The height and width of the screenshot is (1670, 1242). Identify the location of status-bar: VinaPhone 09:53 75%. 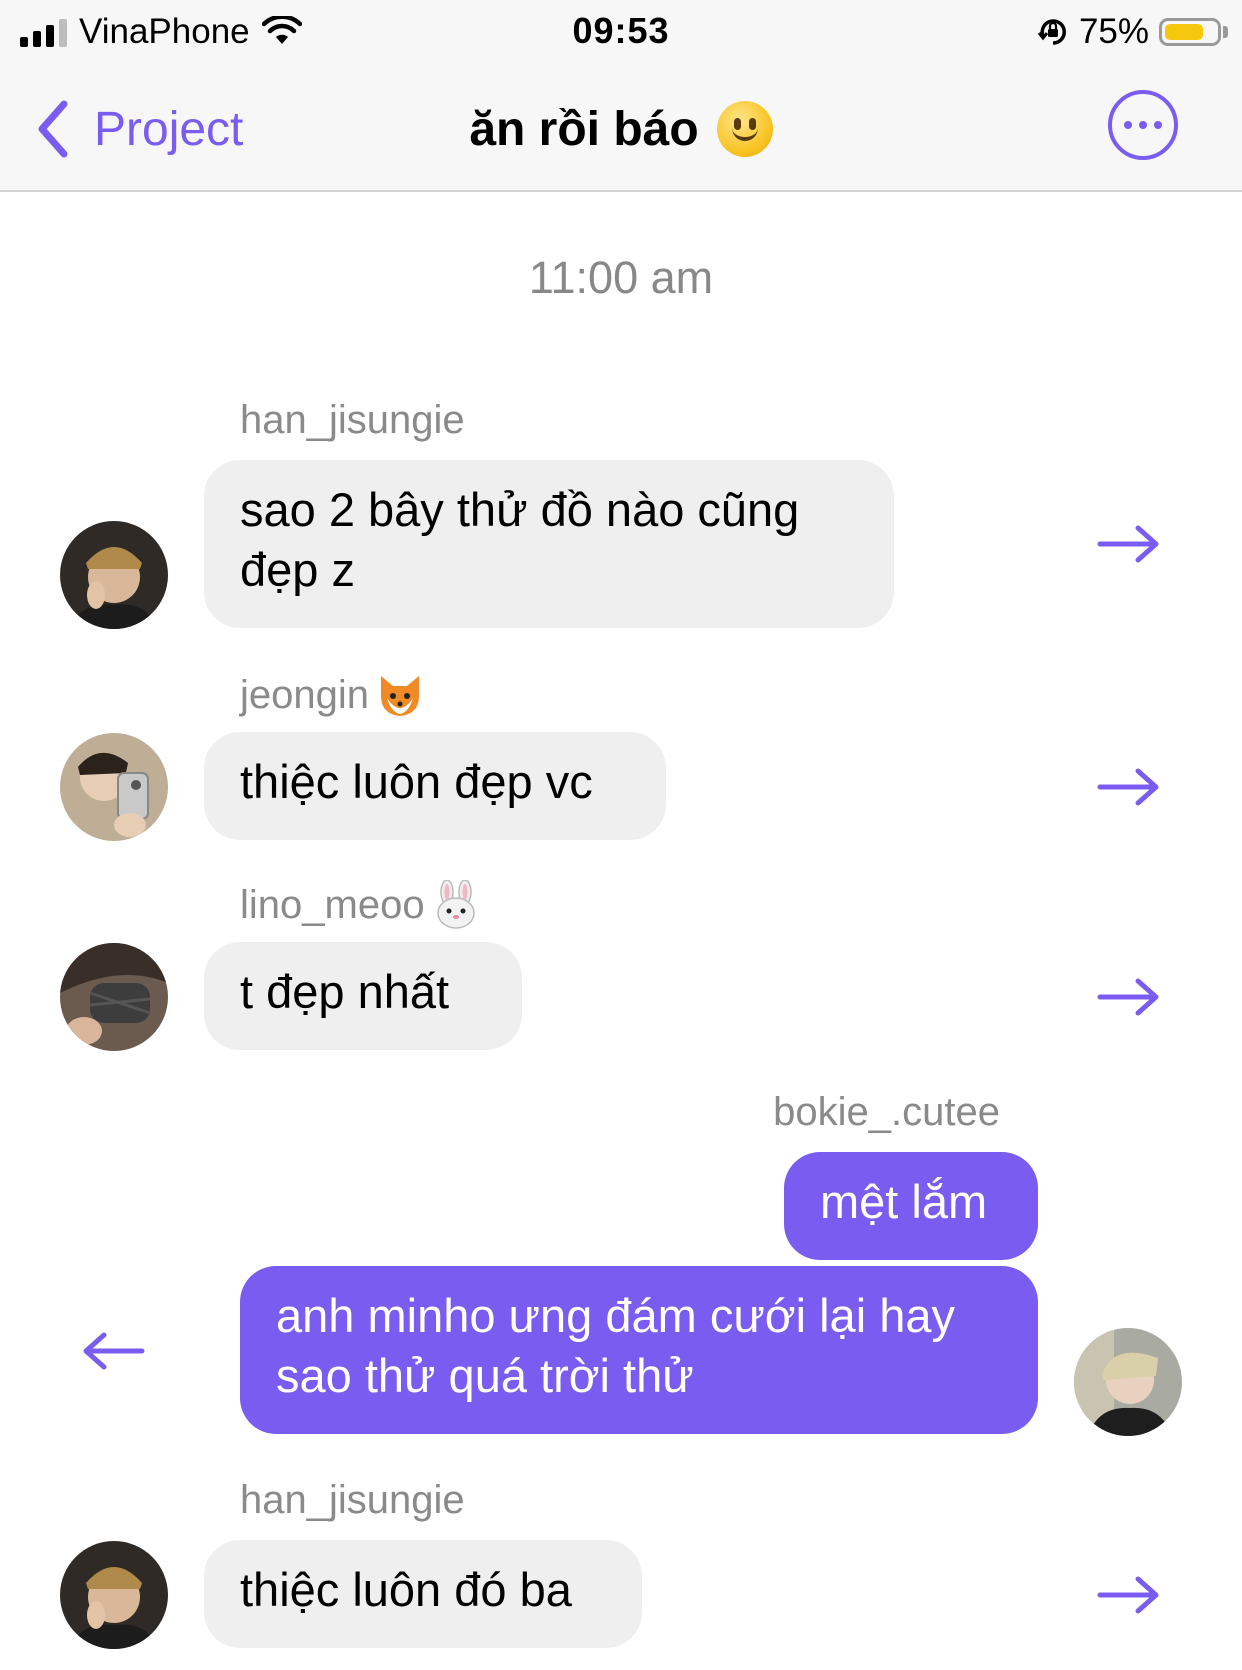
(621, 33).